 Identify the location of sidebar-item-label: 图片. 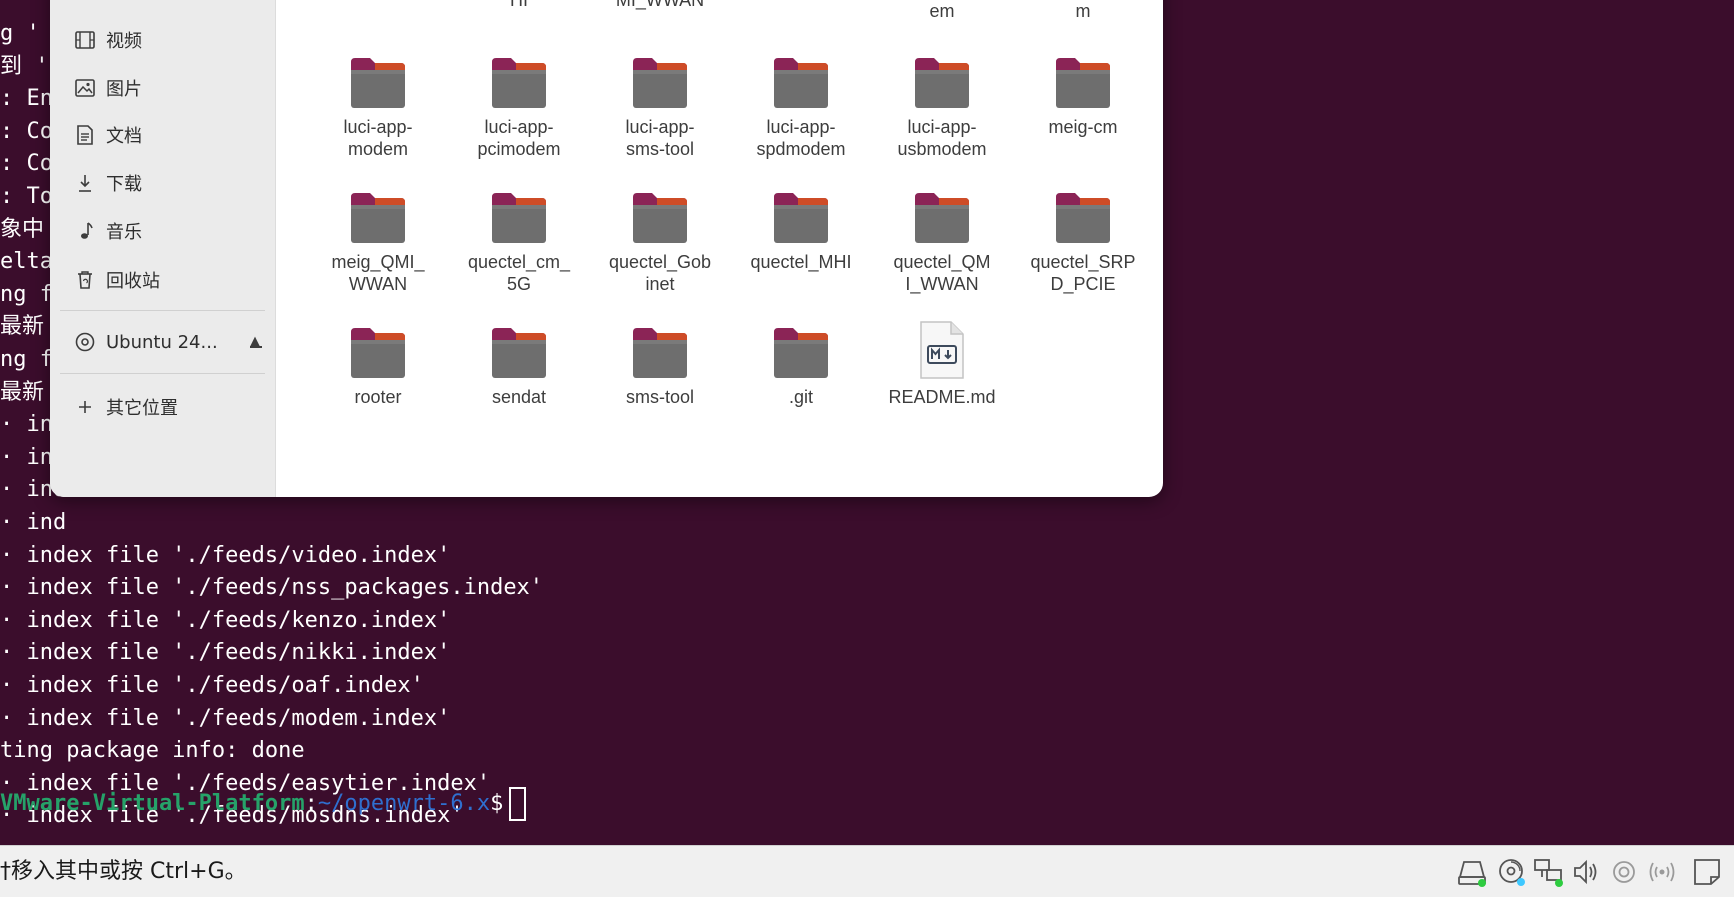
(124, 89).